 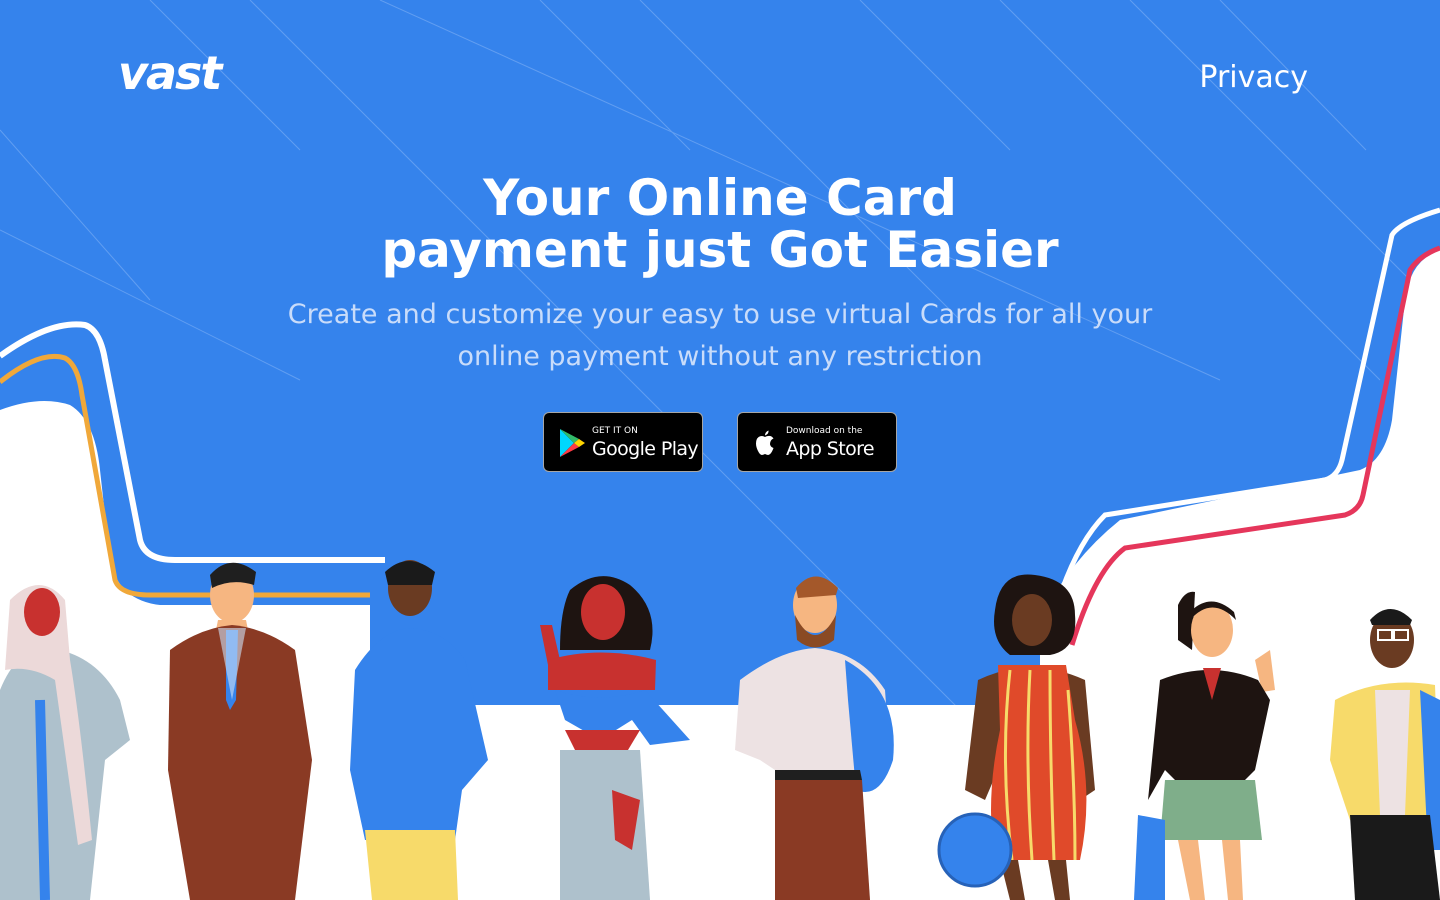 I want to click on hero-title-line1: Your Online Card, so click(x=720, y=198).